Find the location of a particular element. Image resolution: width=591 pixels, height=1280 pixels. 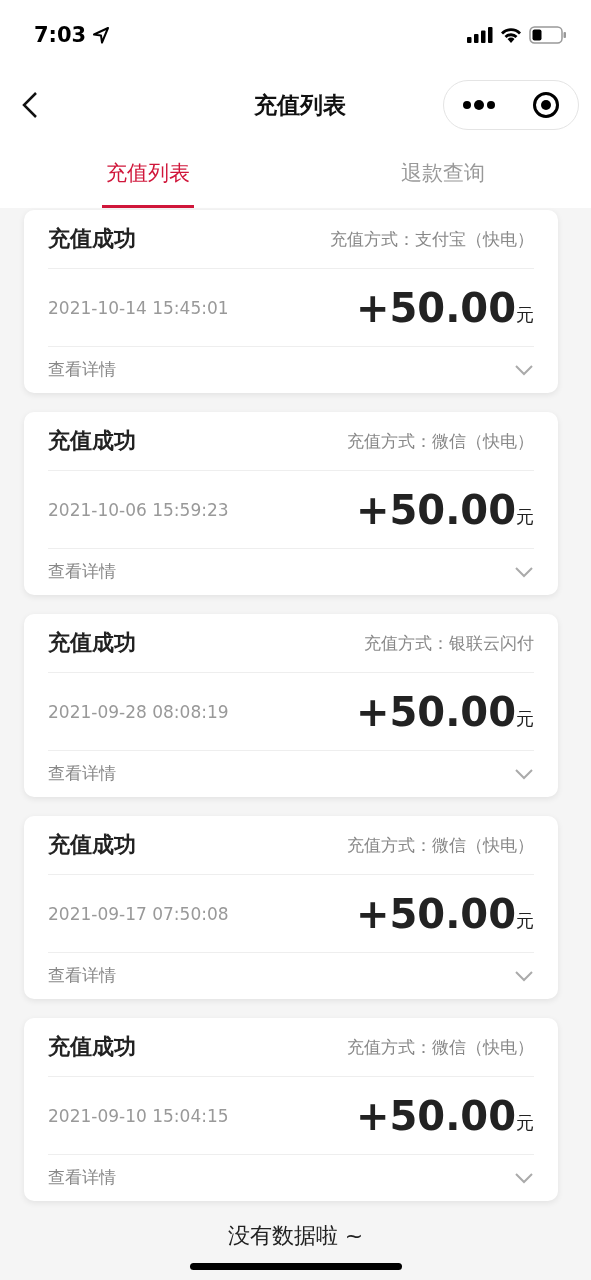

close-target-icon is located at coordinates (546, 105).